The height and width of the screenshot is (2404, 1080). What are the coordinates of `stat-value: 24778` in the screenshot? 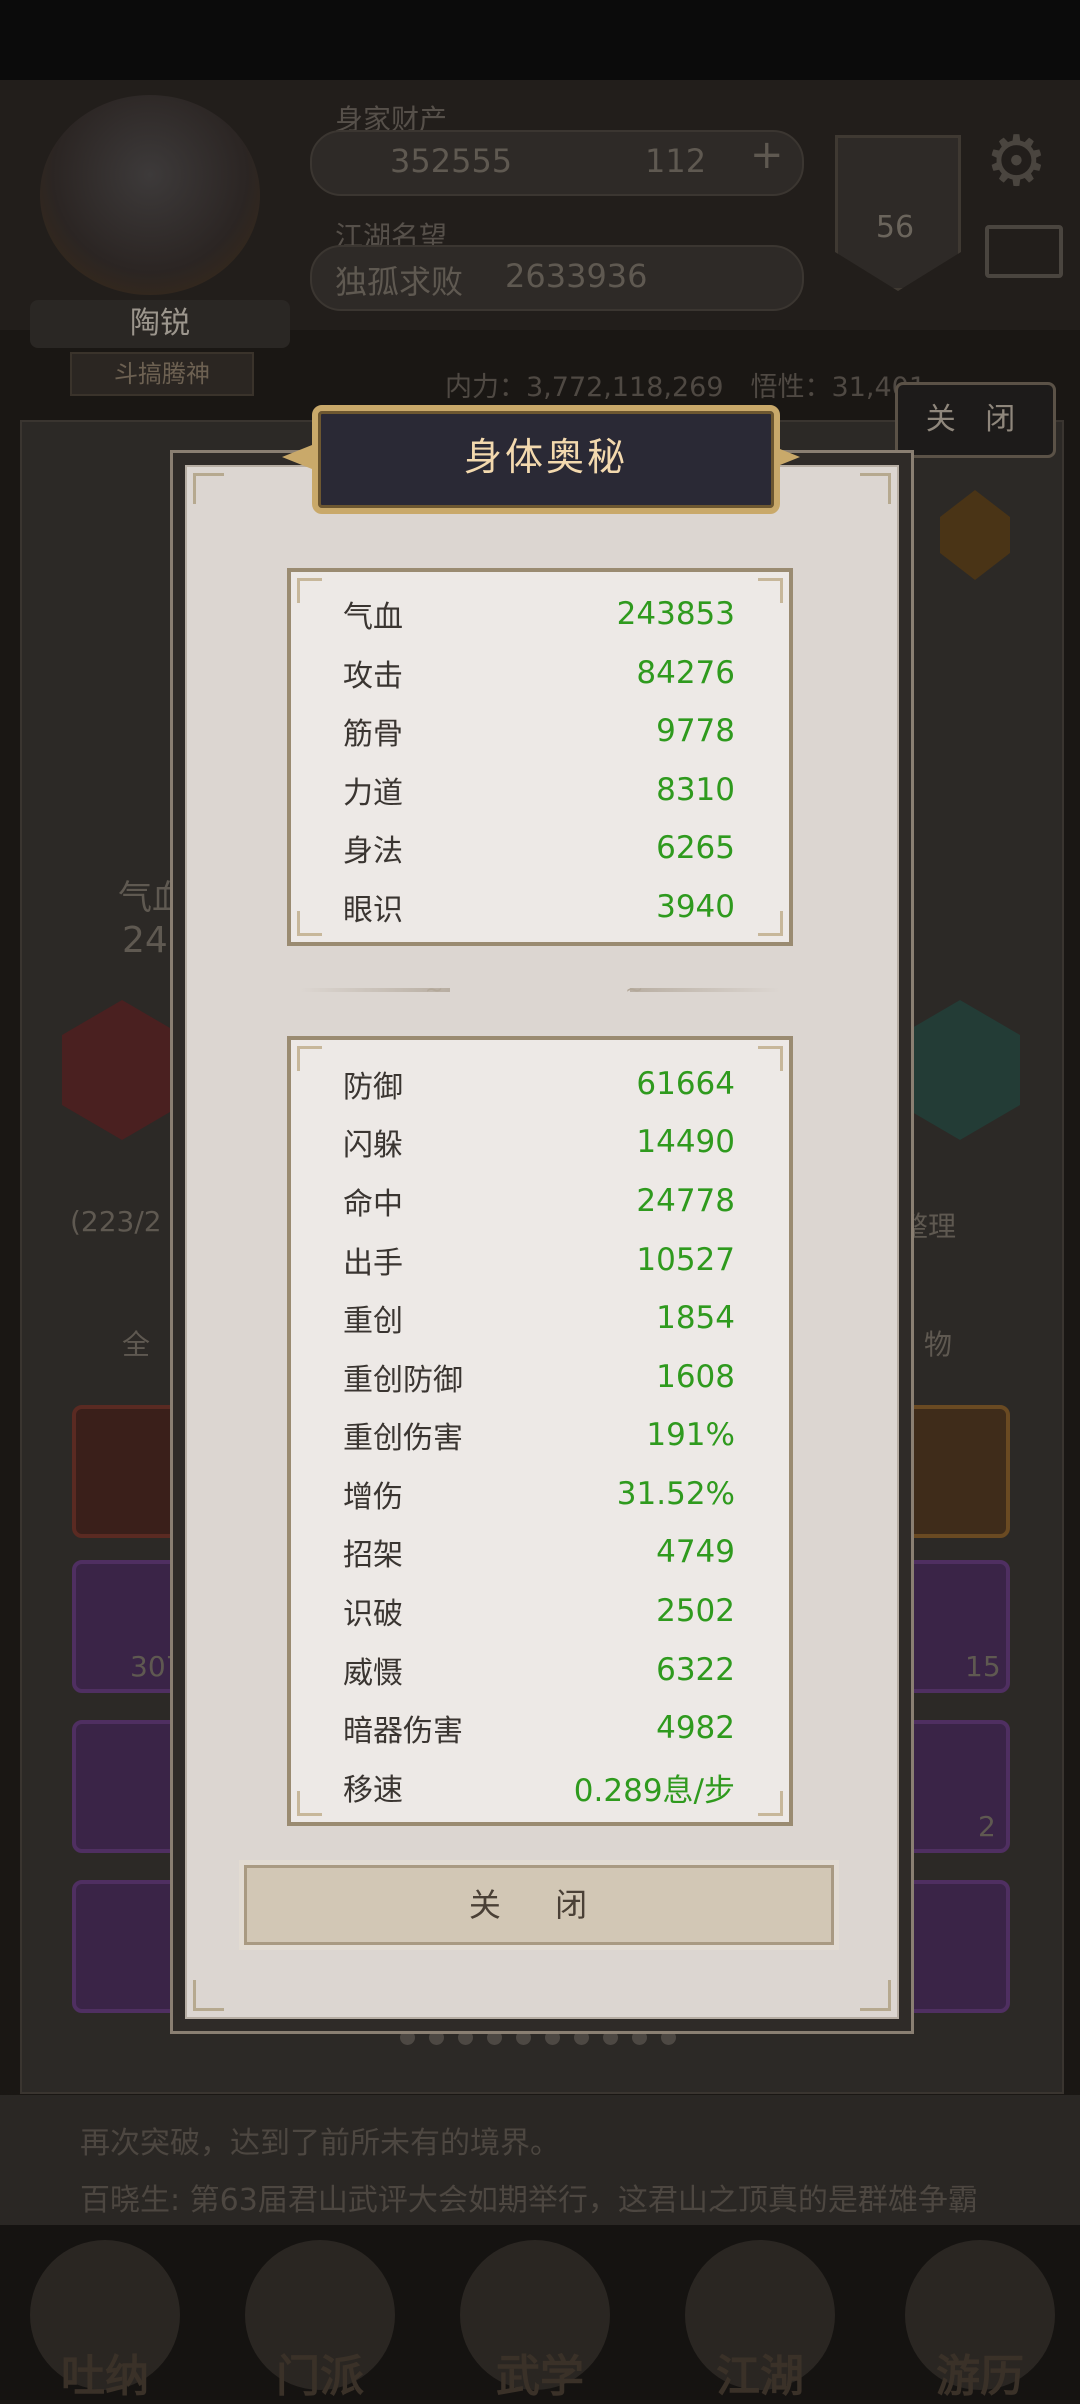 It's located at (685, 1201).